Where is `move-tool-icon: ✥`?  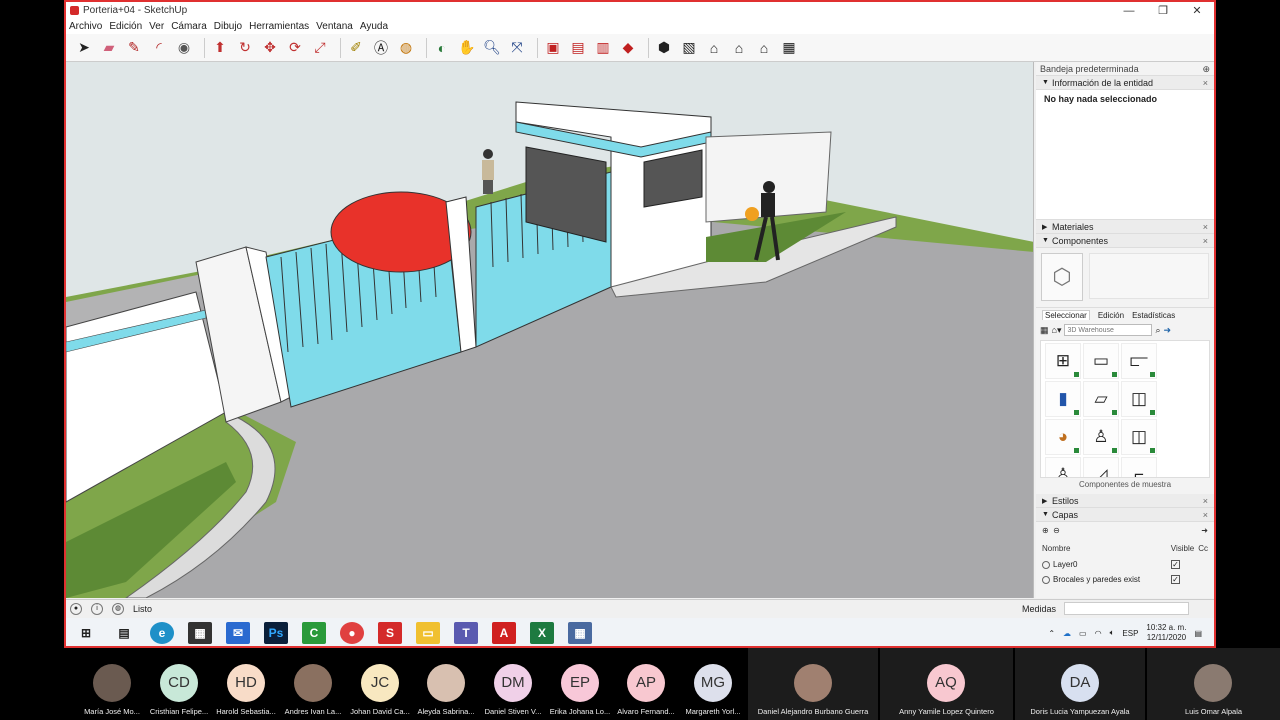 move-tool-icon: ✥ is located at coordinates (270, 48).